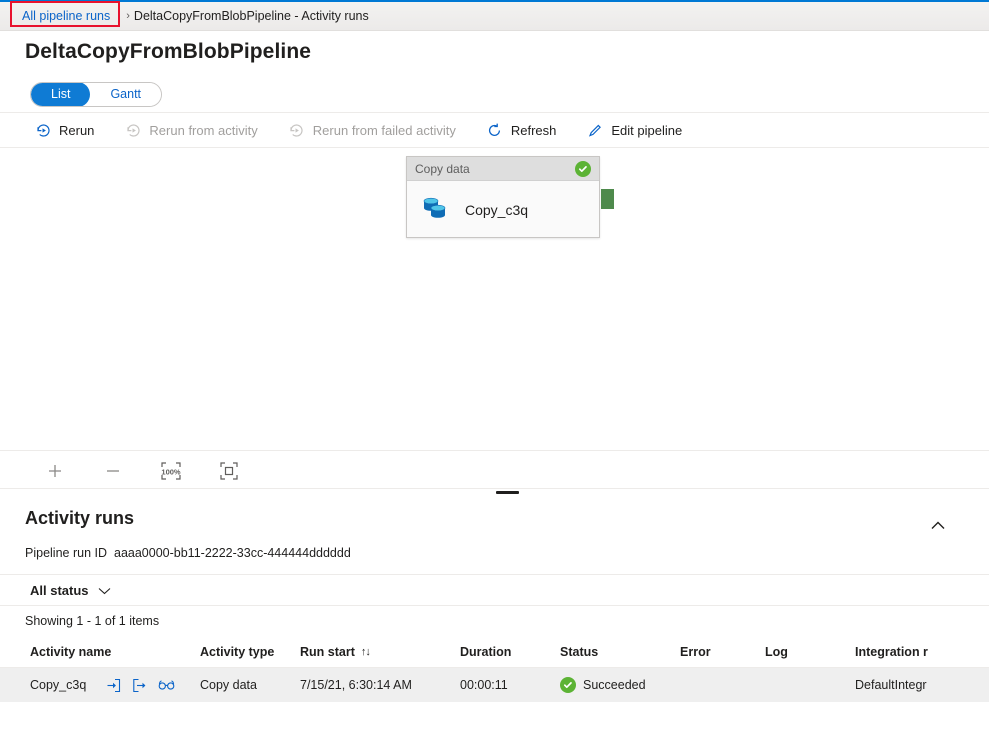 This screenshot has height=742, width=989. Describe the element at coordinates (297, 130) in the screenshot. I see `rerun-from-failed-activity-icon` at that location.